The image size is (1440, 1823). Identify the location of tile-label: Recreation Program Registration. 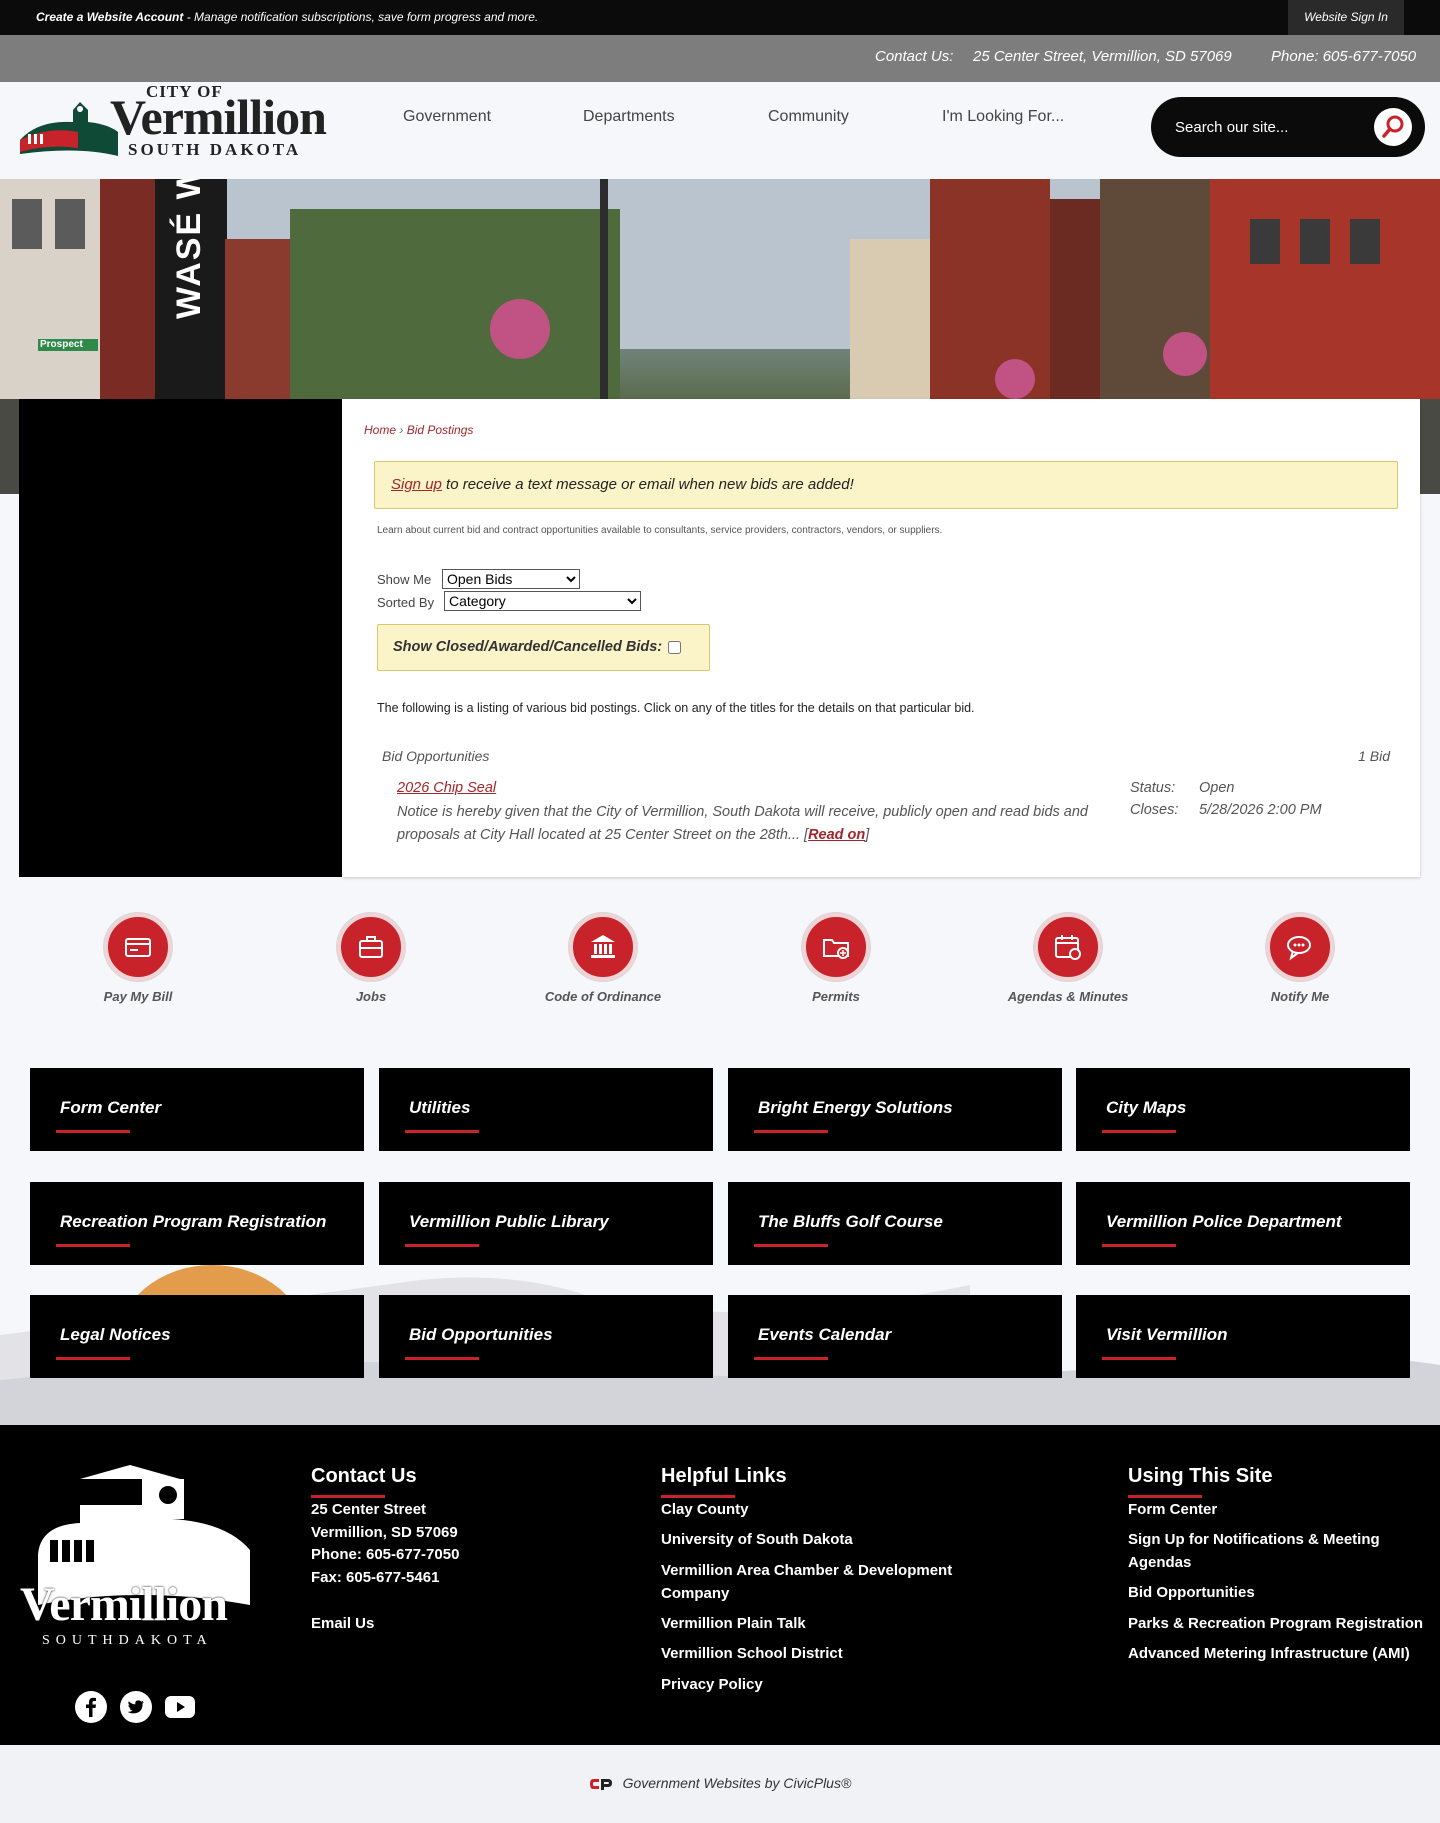
(193, 1221).